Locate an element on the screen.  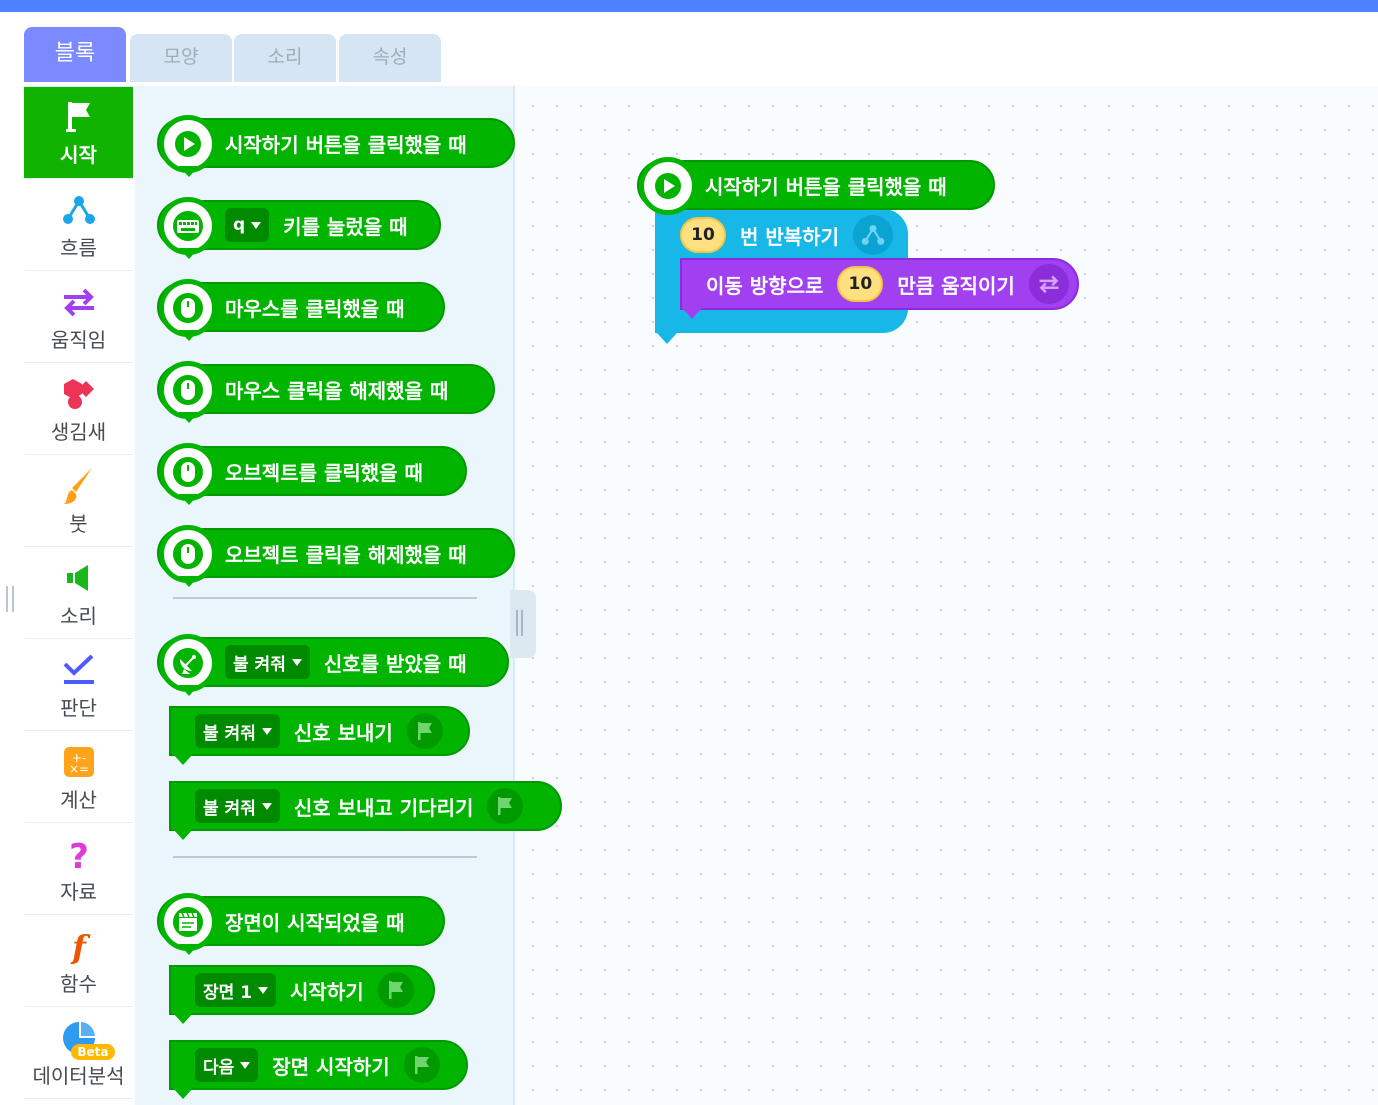
block-start-next-scene: 다음 장면 시작하기 is located at coordinates (318, 1069).